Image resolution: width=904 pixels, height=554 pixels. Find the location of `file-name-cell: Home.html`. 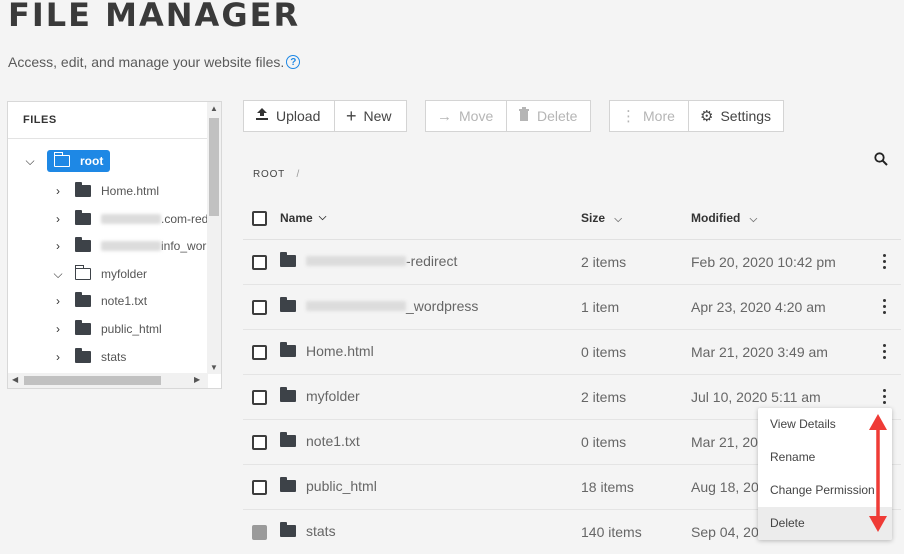

file-name-cell: Home.html is located at coordinates (327, 350).